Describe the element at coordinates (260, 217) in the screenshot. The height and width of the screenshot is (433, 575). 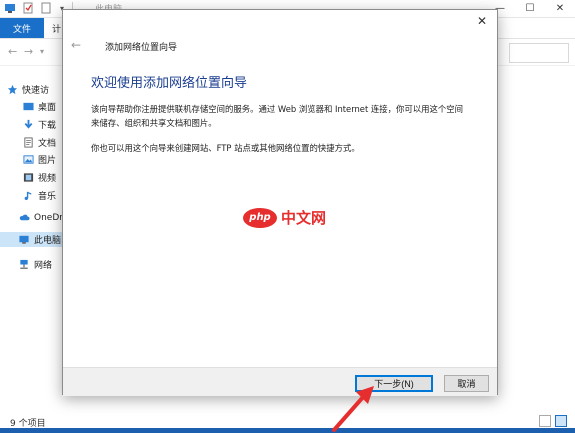
I see `watermark-badge: php` at that location.